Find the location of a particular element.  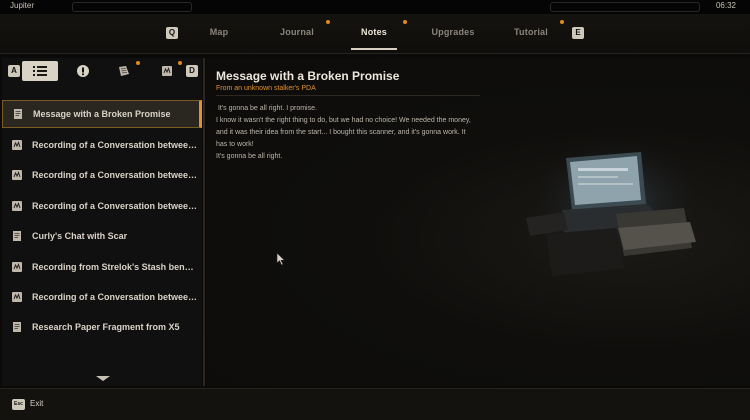

exit-button: Exit is located at coordinates (36, 403).